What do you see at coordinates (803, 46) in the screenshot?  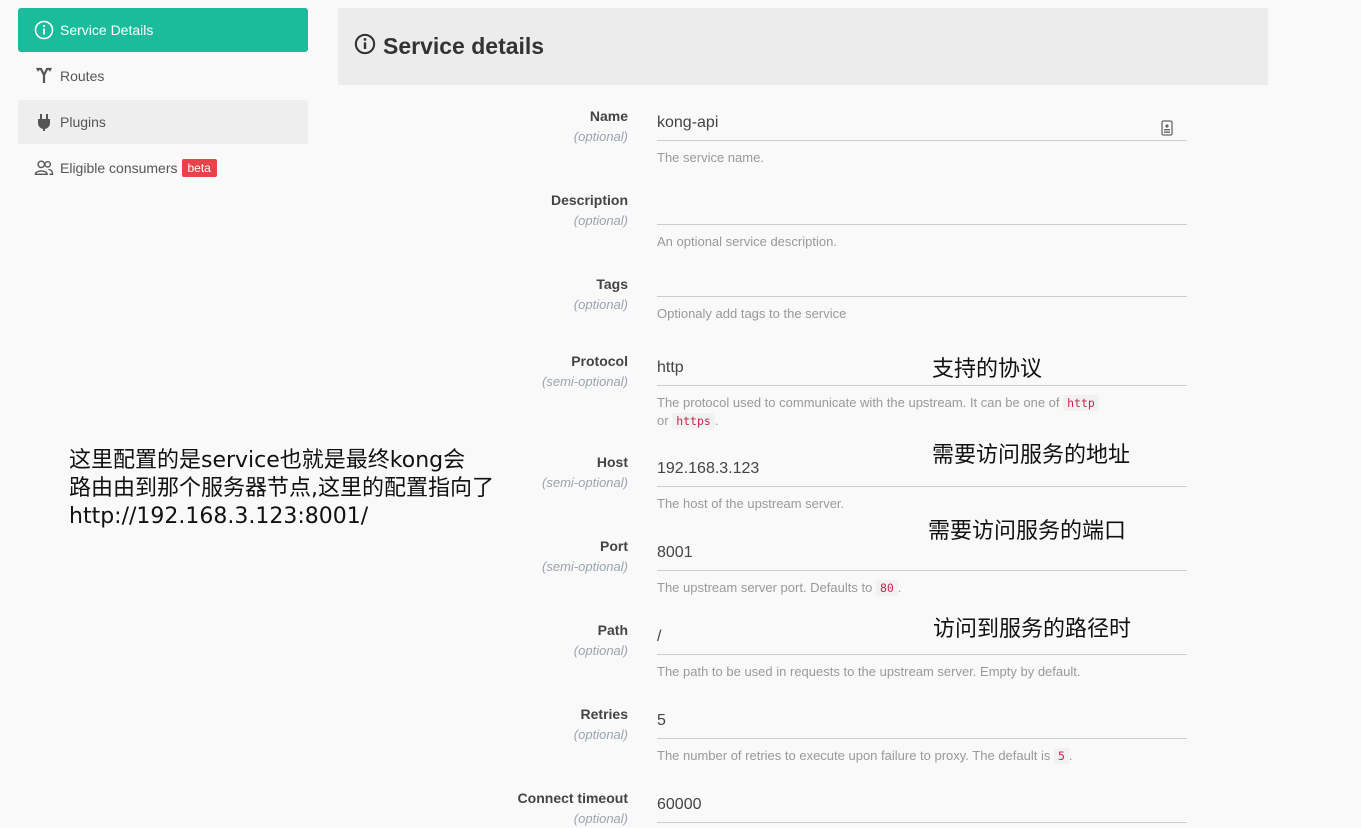 I see `panel-header: Service details` at bounding box center [803, 46].